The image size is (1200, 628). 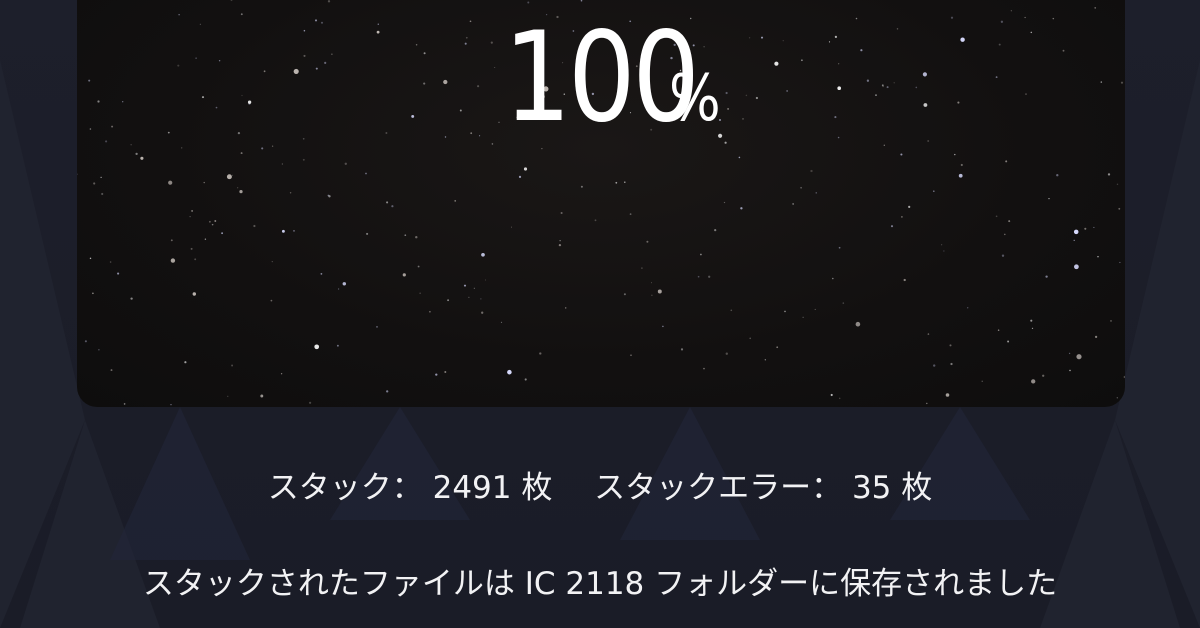 I want to click on progress-value: 100, so click(x=602, y=78).